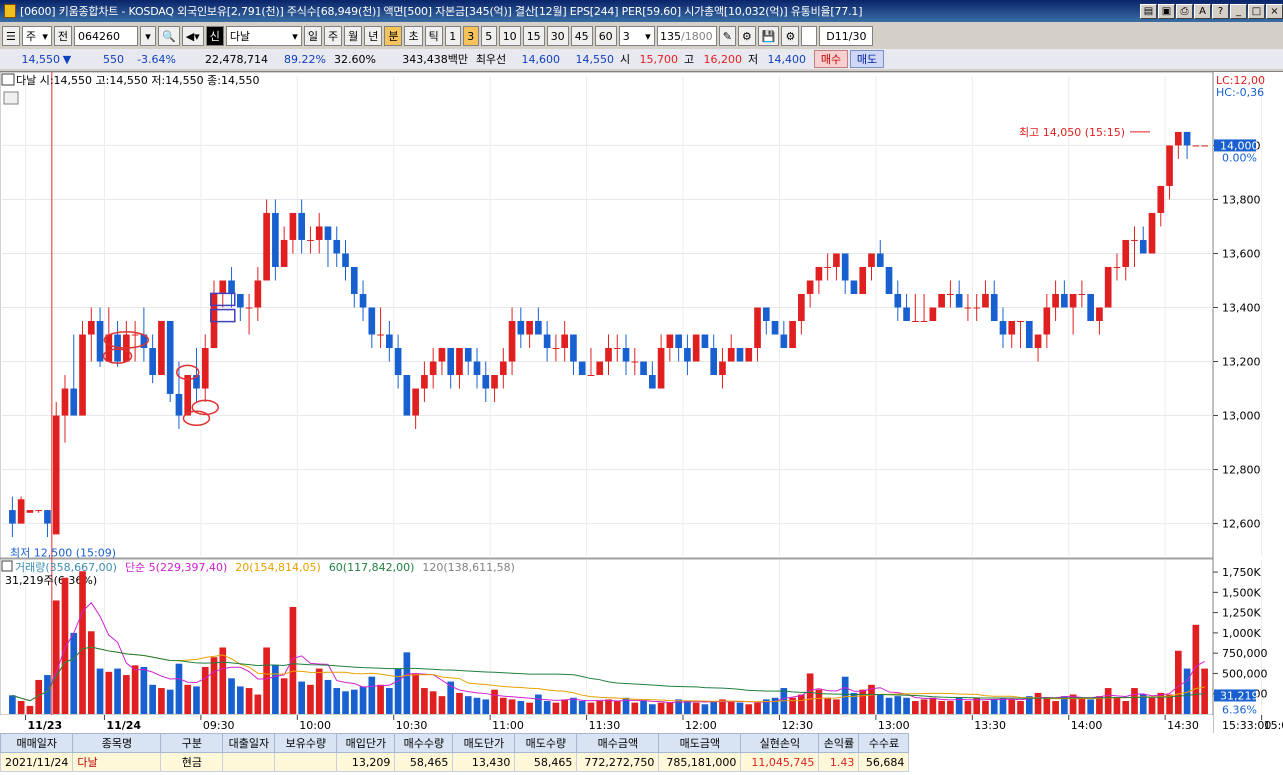  Describe the element at coordinates (278, 567) in the screenshot. I see `volume-legend-item: 20(154,814,05)` at that location.